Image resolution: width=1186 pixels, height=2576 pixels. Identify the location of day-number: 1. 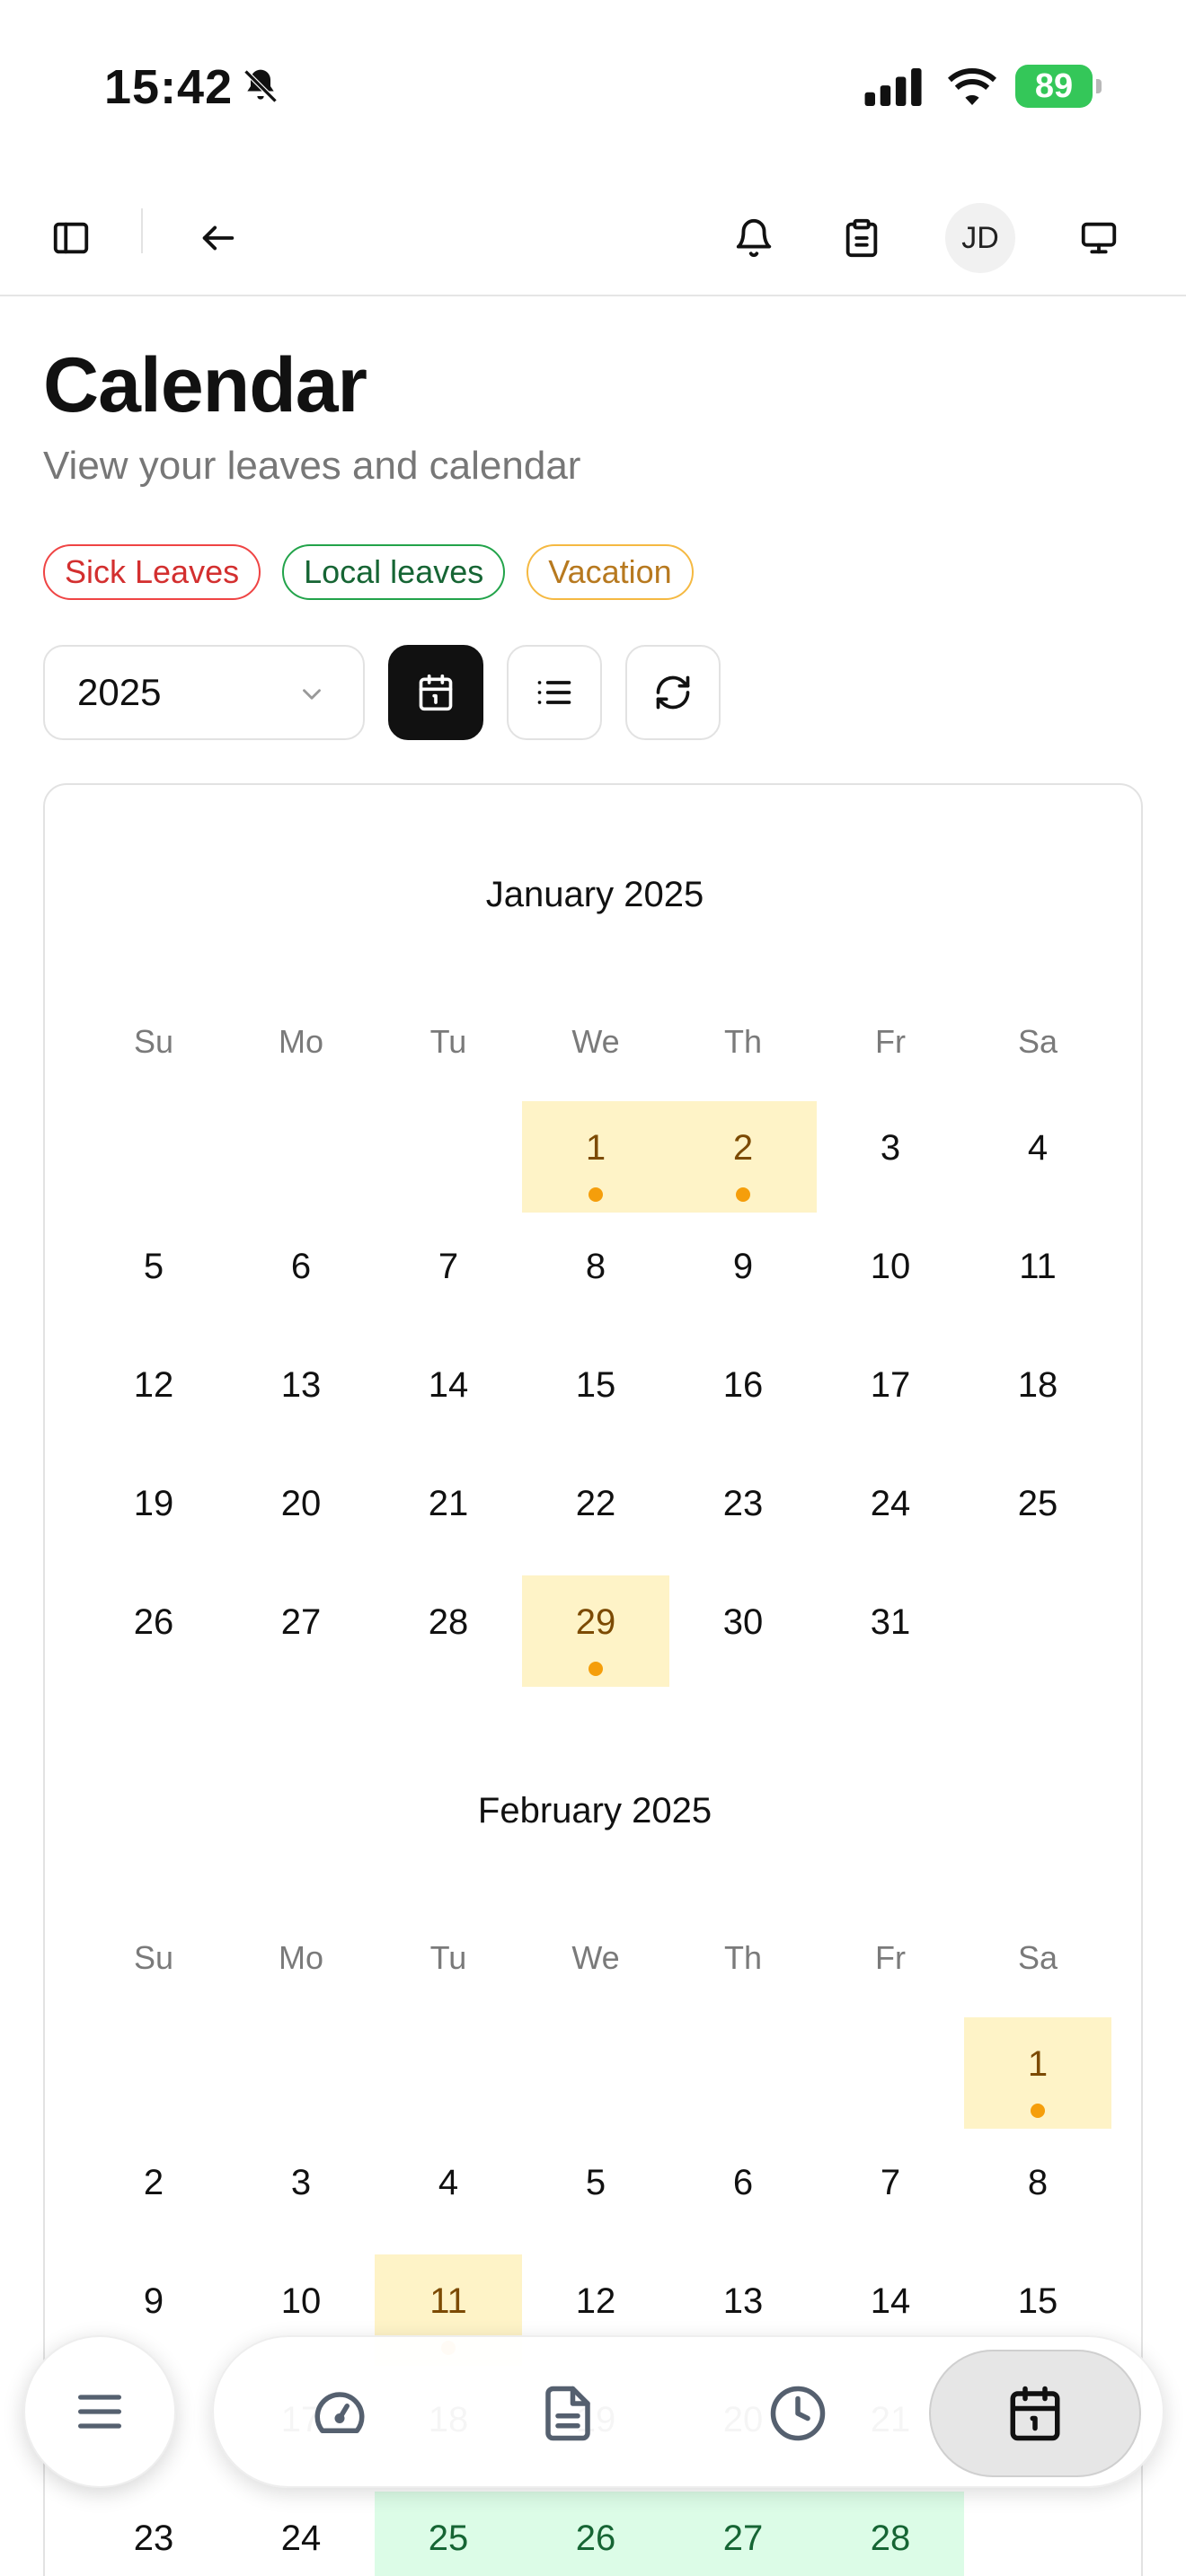
(595, 1148).